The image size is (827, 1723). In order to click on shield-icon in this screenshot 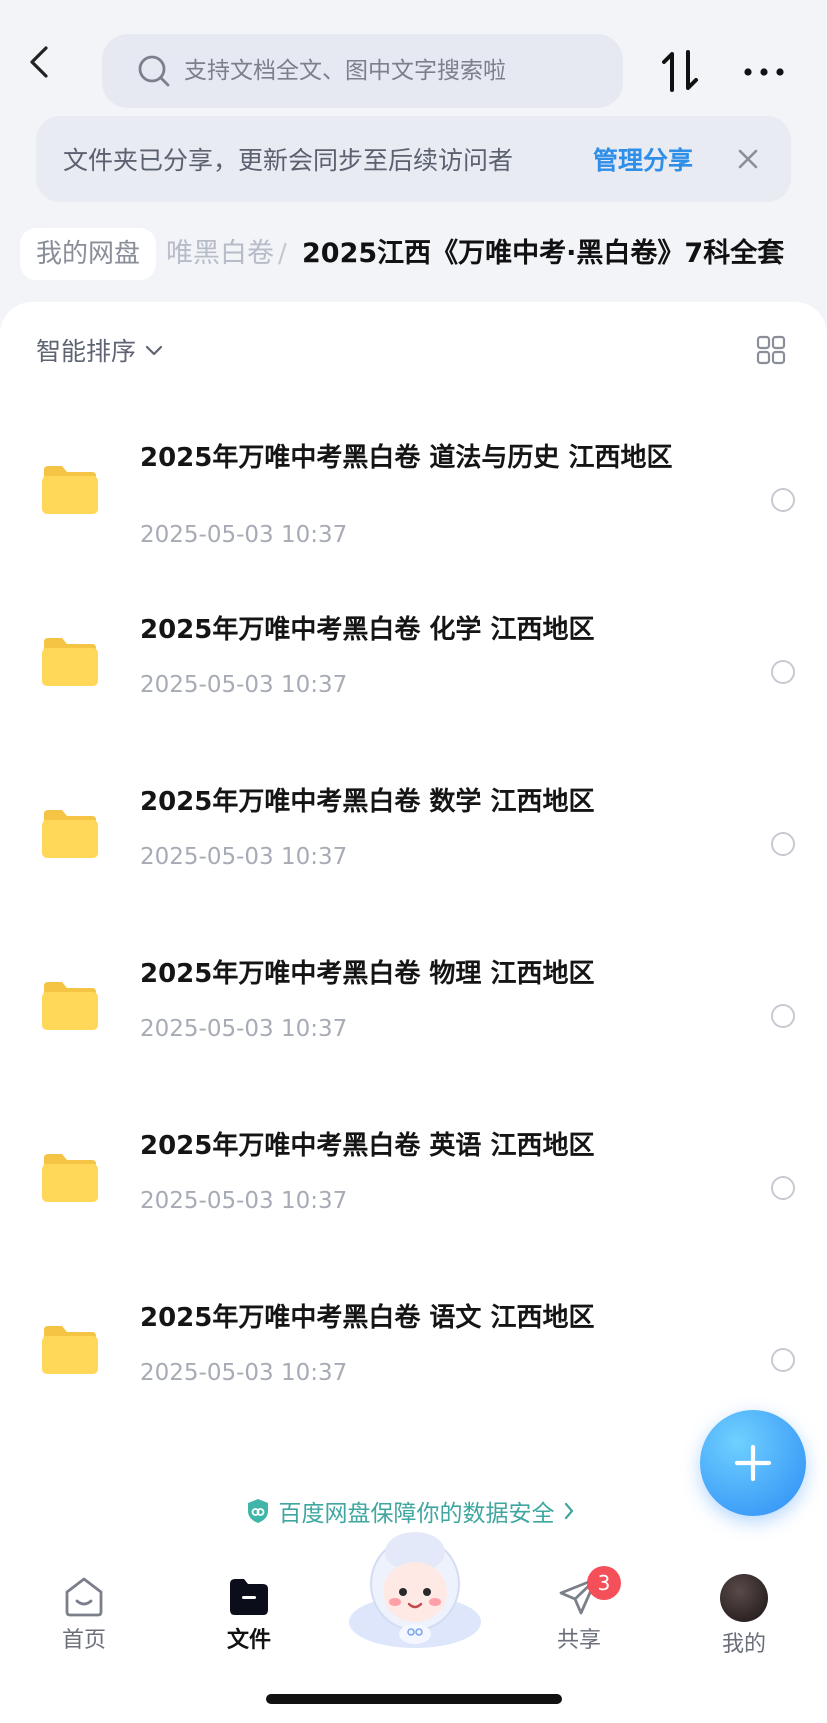, I will do `click(257, 1511)`.